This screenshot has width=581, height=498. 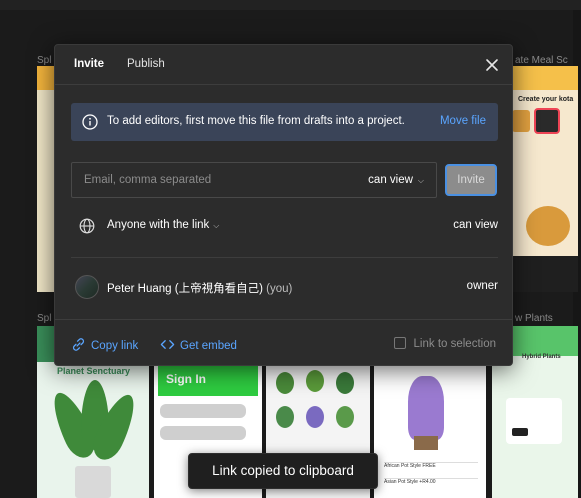 I want to click on pot-row-price: +R4.00, so click(x=427, y=482).